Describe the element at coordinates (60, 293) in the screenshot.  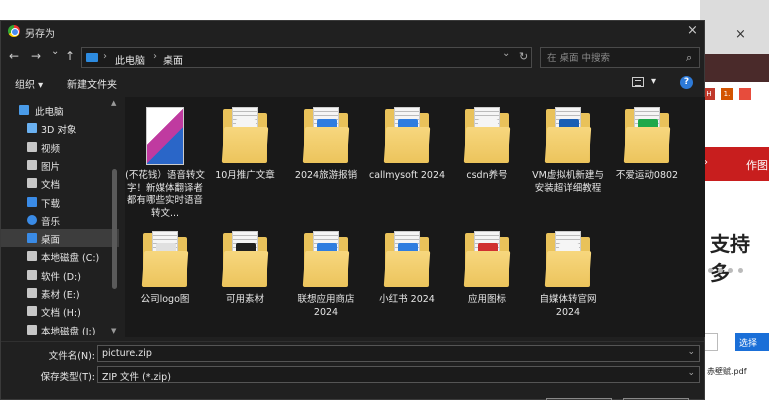
I see `sidebar-item: 素材 (E:)` at that location.